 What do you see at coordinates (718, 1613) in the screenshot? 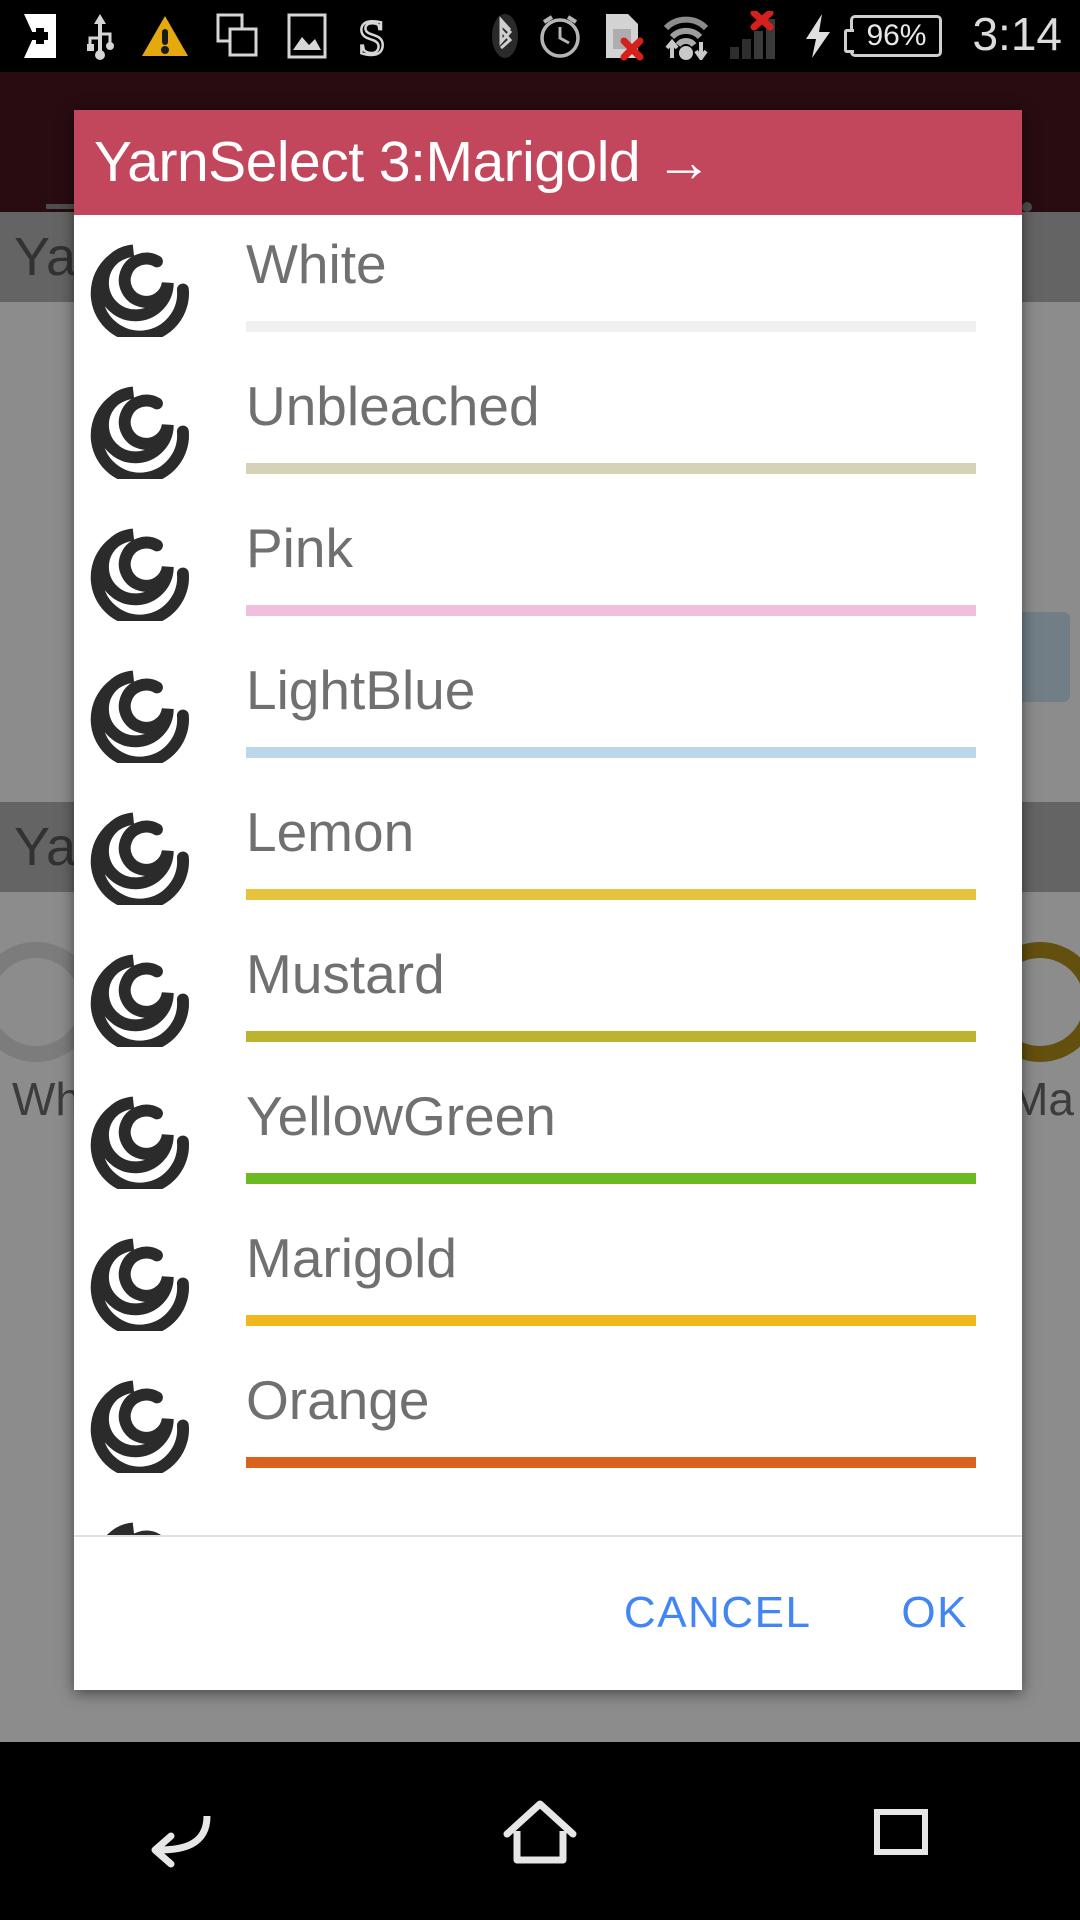
I see `cancel-button: CANCEL` at bounding box center [718, 1613].